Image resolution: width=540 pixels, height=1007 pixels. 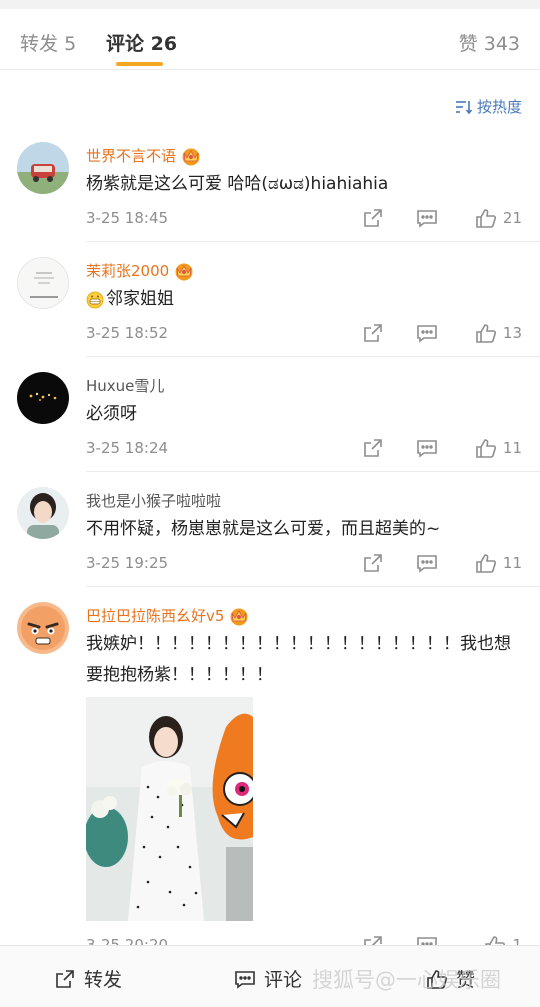 What do you see at coordinates (65, 978) in the screenshot?
I see `repost-icon` at bounding box center [65, 978].